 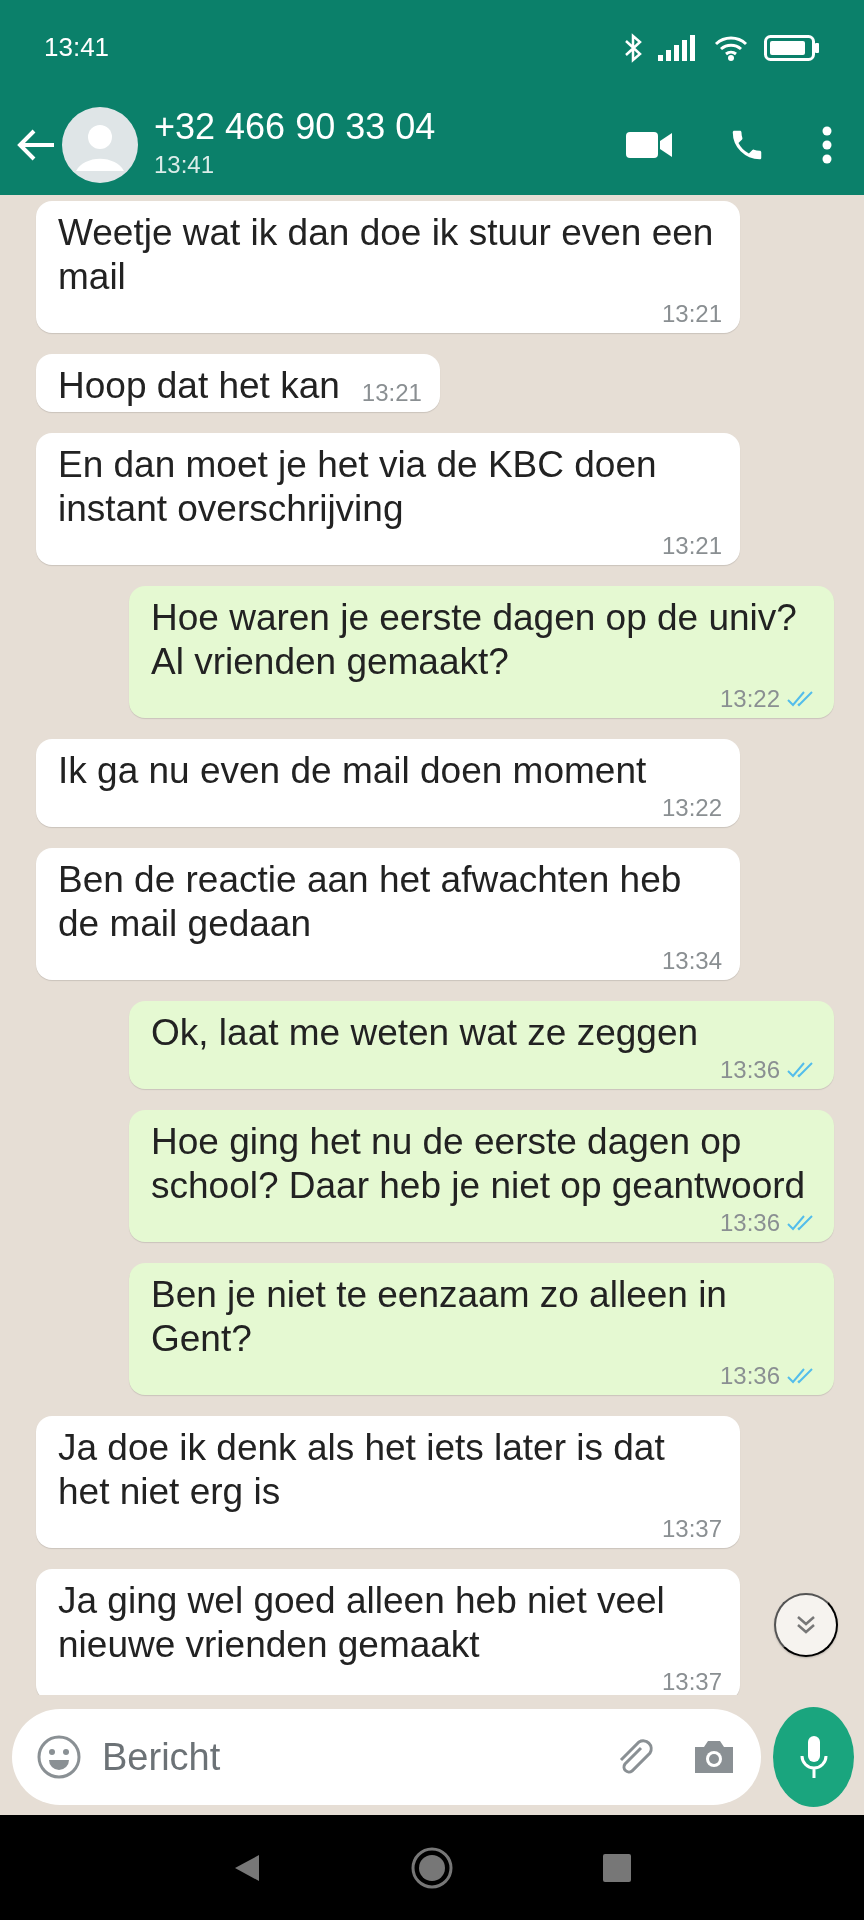 What do you see at coordinates (439, 1317) in the screenshot?
I see `message-text: Ben je niet te eenzaam zo alleen in Gent?` at bounding box center [439, 1317].